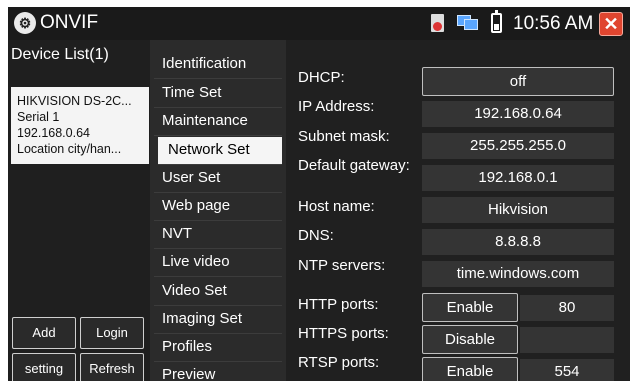 This screenshot has height=386, width=641. What do you see at coordinates (518, 274) in the screenshot?
I see `ntp-servers-field: time.windows.com` at bounding box center [518, 274].